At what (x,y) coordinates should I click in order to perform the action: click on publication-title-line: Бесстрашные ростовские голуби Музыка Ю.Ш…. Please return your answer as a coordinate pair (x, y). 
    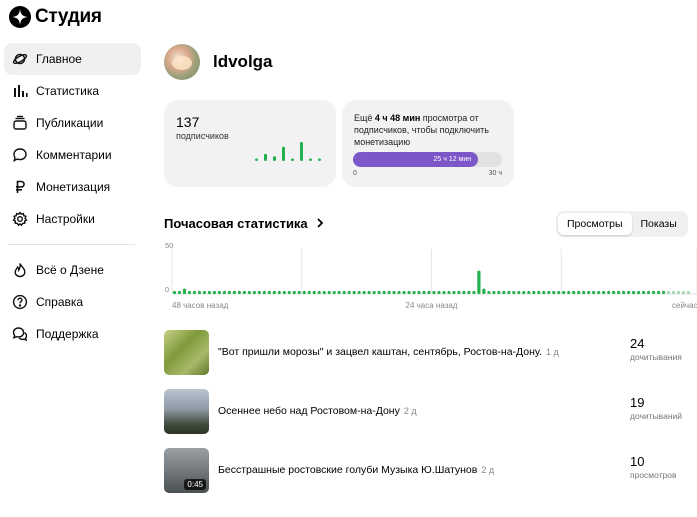
    Looking at the image, I should click on (457, 470).